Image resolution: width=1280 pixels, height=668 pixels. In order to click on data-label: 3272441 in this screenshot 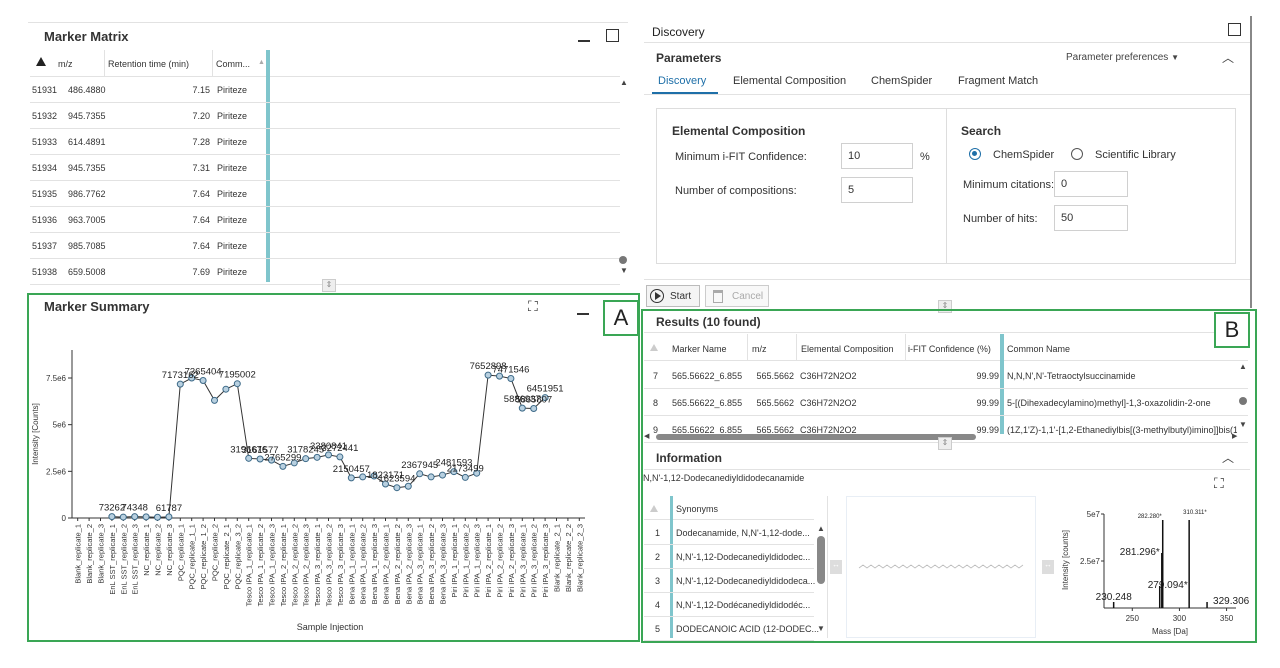, I will do `click(339, 448)`.